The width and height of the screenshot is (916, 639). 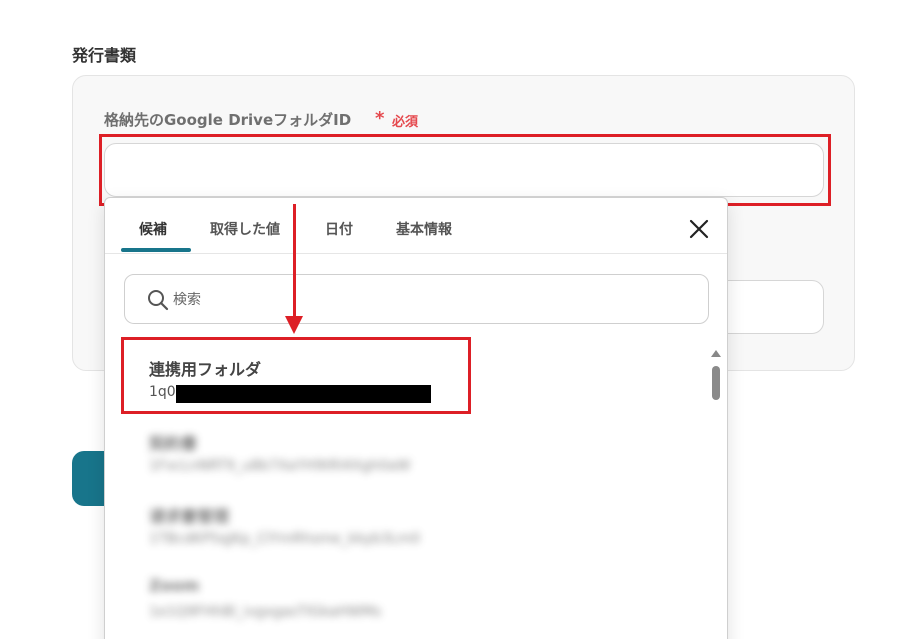 What do you see at coordinates (423, 300) in the screenshot?
I see `search-input` at bounding box center [423, 300].